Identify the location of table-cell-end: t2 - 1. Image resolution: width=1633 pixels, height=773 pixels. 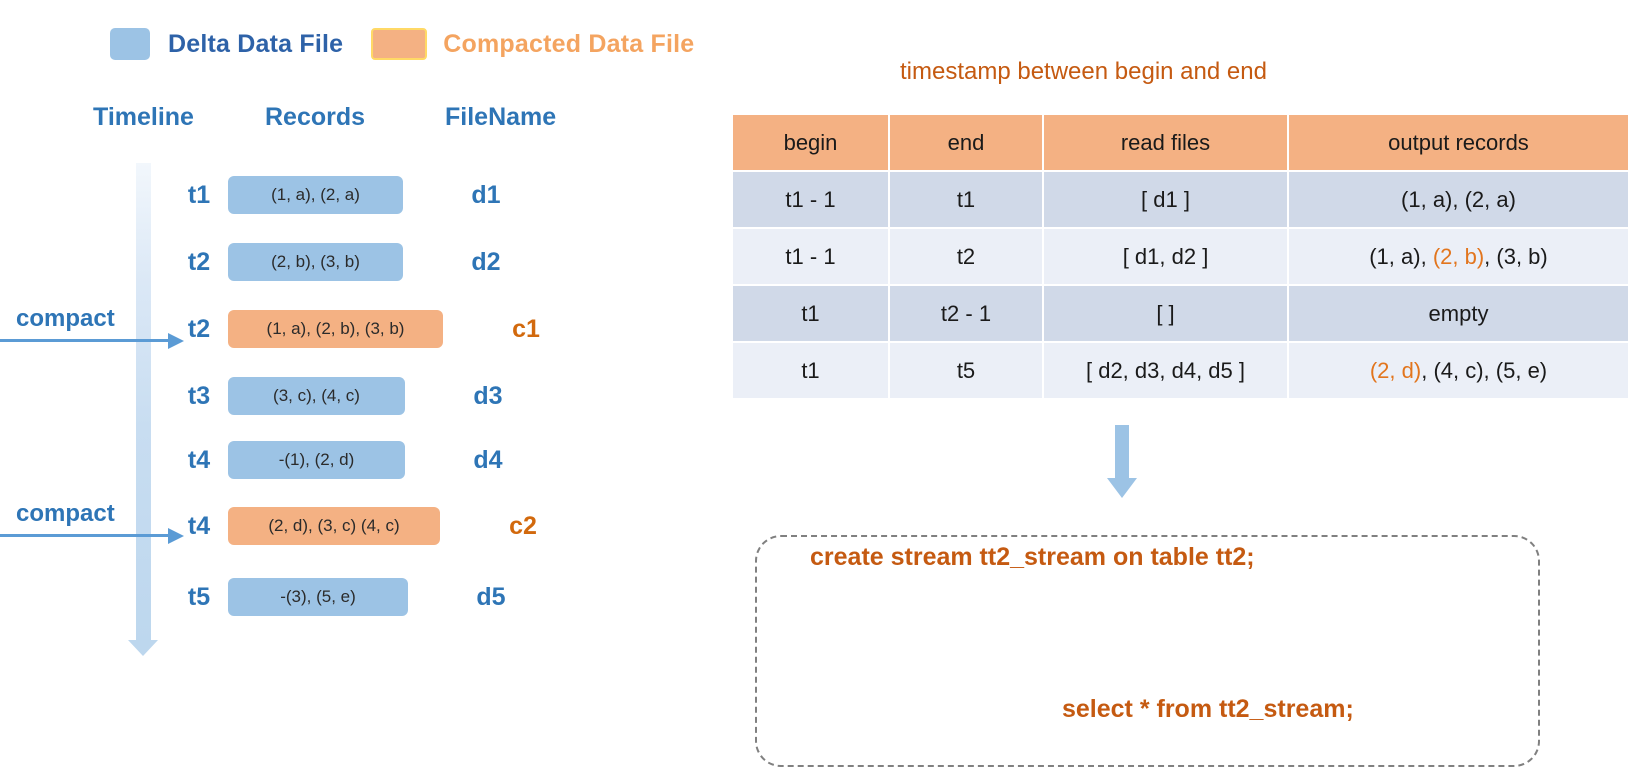
(966, 313).